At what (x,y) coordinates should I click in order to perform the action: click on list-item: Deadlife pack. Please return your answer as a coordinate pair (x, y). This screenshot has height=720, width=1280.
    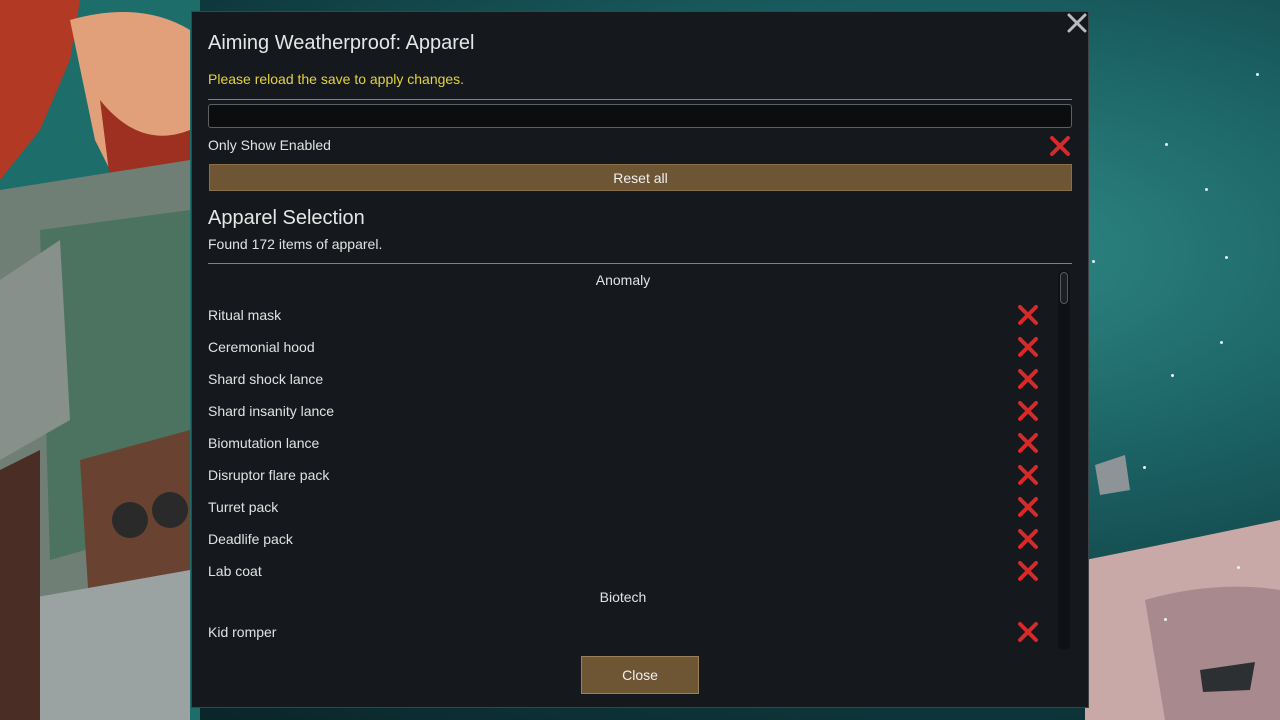
    Looking at the image, I should click on (623, 544).